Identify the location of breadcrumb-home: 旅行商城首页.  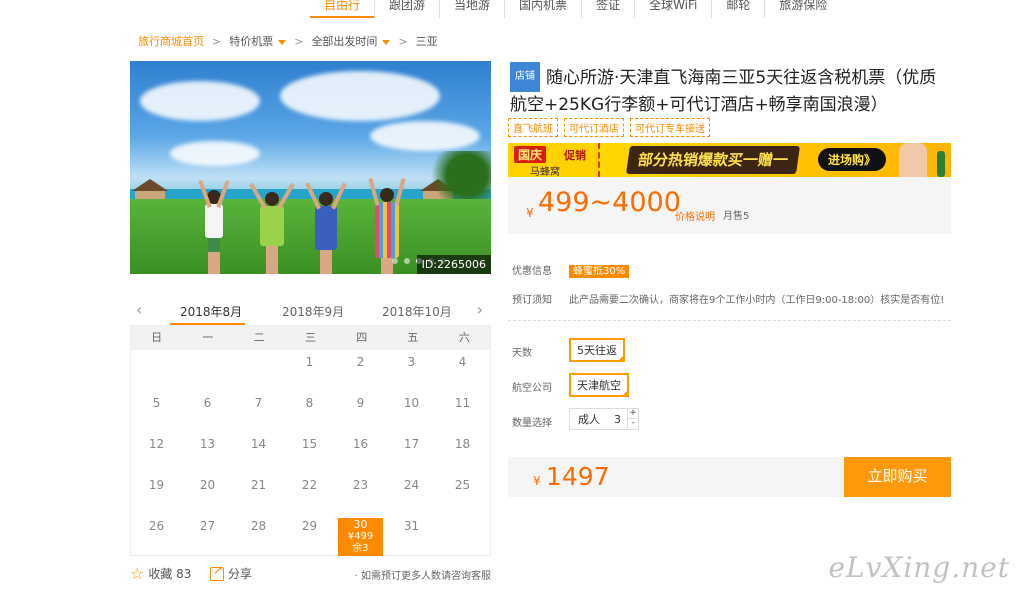
(171, 41).